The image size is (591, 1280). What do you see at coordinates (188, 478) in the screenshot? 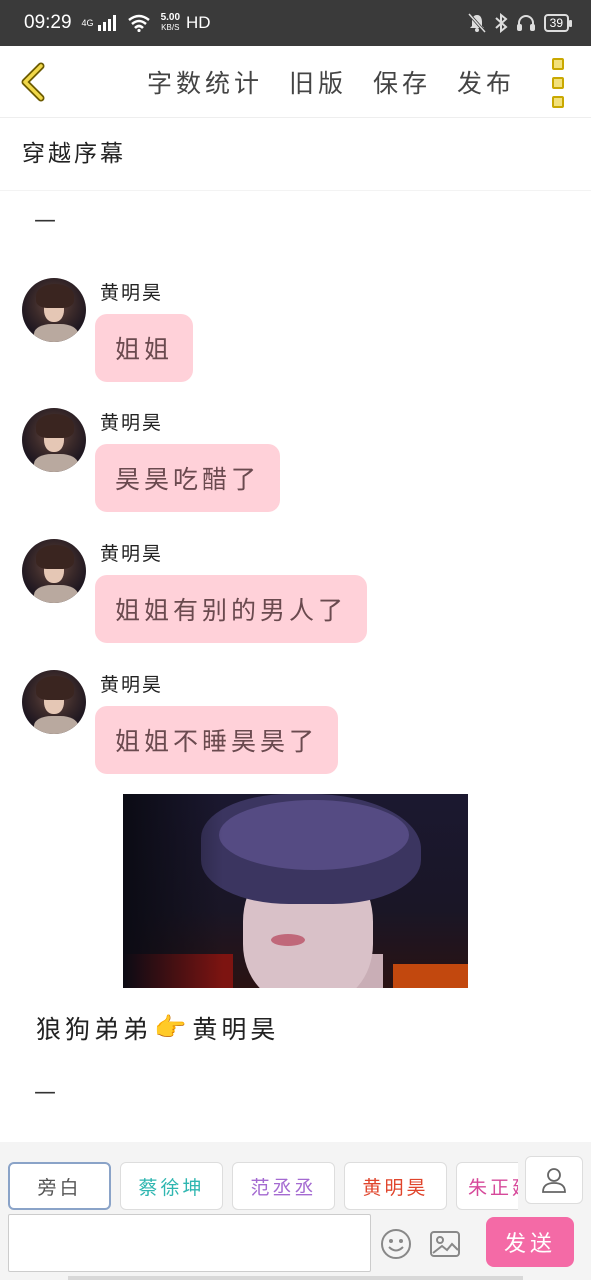
I see `message-bubble: 昊昊吃醋了` at bounding box center [188, 478].